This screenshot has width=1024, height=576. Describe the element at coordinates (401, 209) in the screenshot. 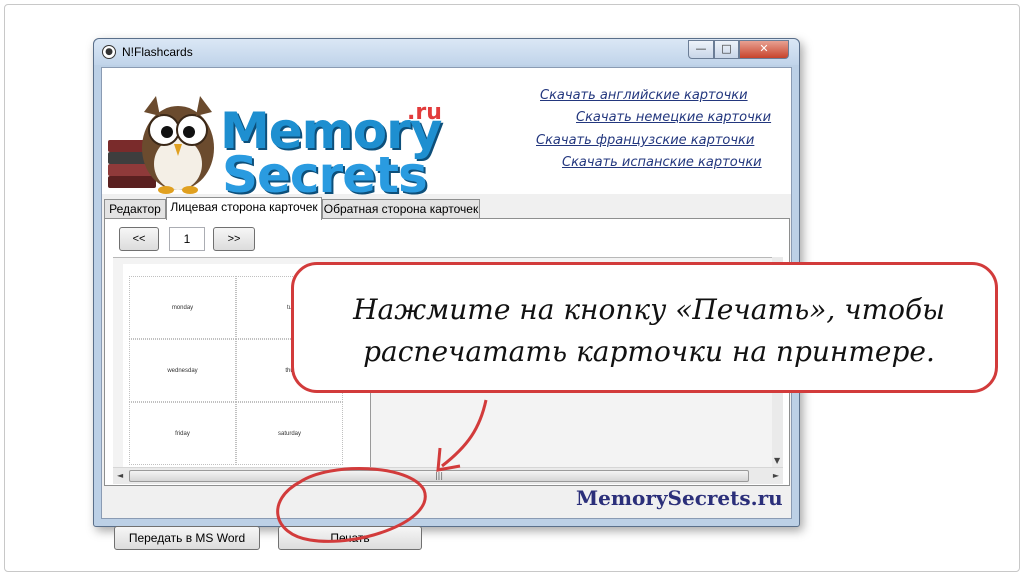

I see `tab-back-side: Обратная сторона карточек` at that location.